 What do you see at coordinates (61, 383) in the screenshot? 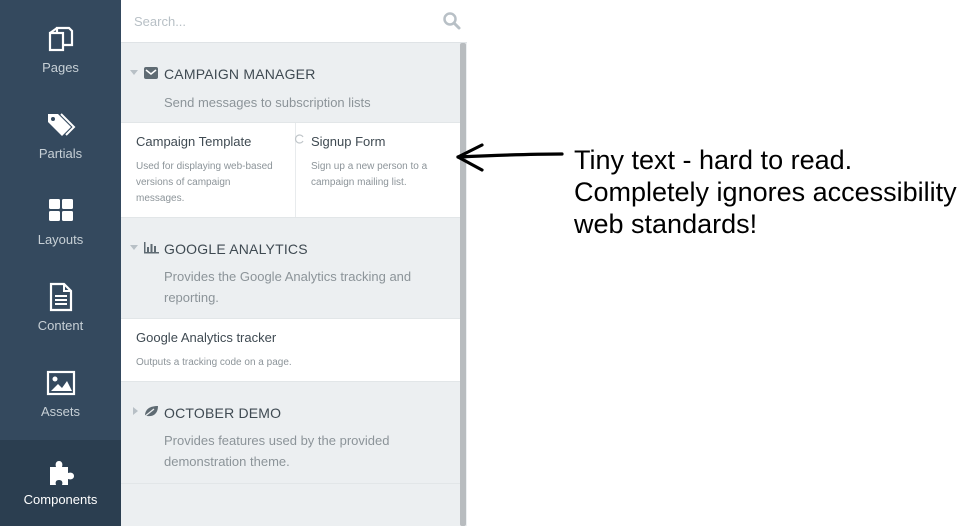
I see `image-icon` at bounding box center [61, 383].